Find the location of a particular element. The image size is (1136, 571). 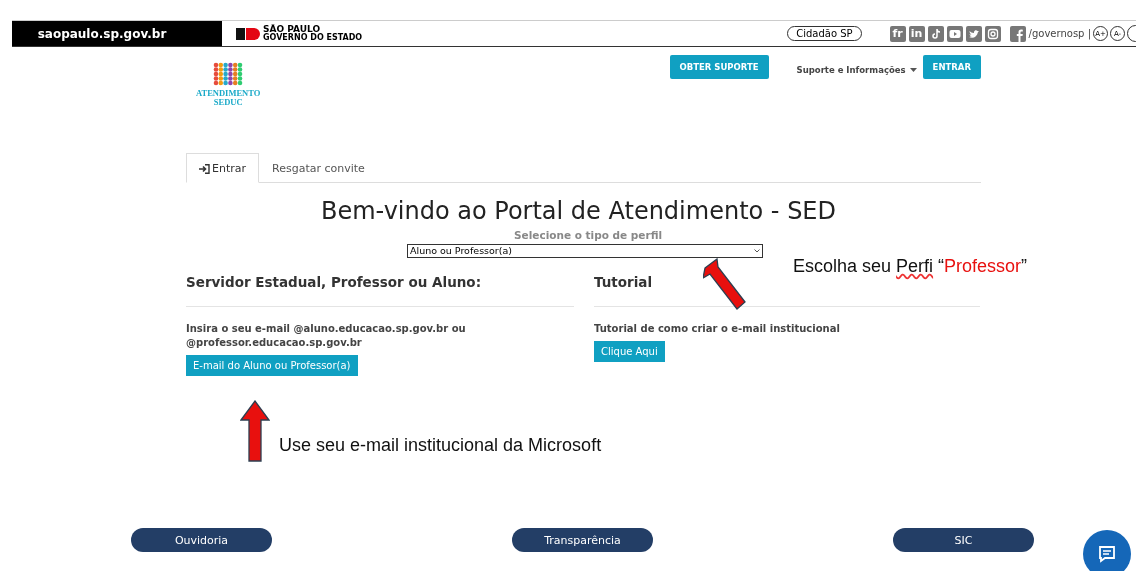

logo-text: ATENDIMENTO is located at coordinates (228, 93).